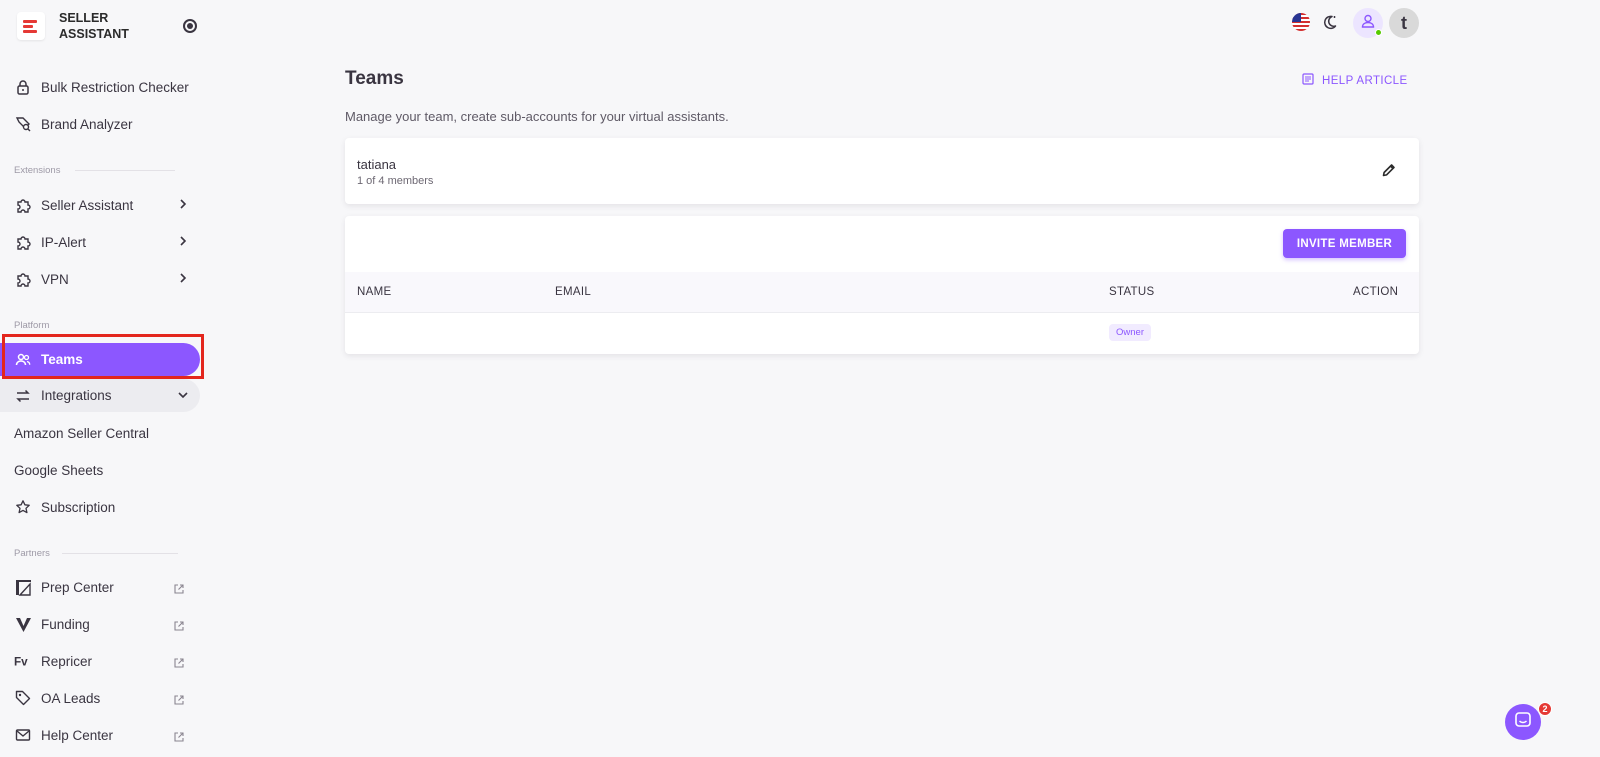 The width and height of the screenshot is (1600, 757). What do you see at coordinates (1378, 32) in the screenshot?
I see `online-status-dot` at bounding box center [1378, 32].